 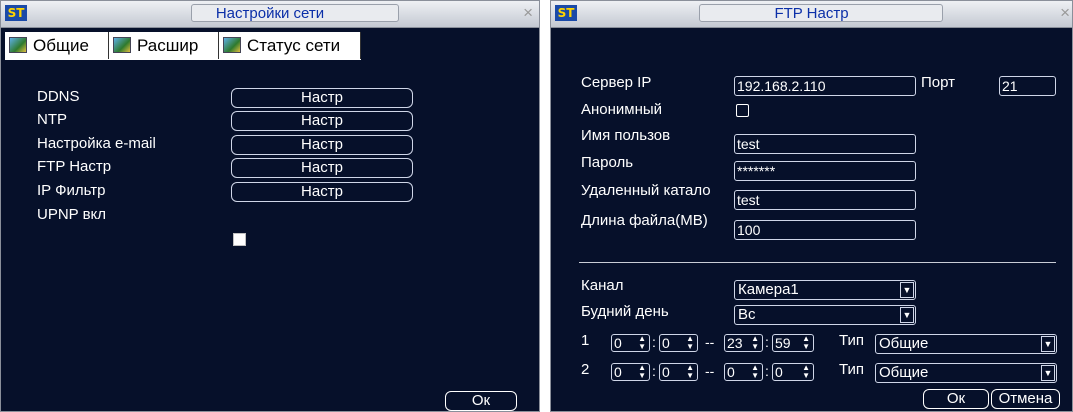 I want to click on port-input: 21, so click(x=1027, y=86).